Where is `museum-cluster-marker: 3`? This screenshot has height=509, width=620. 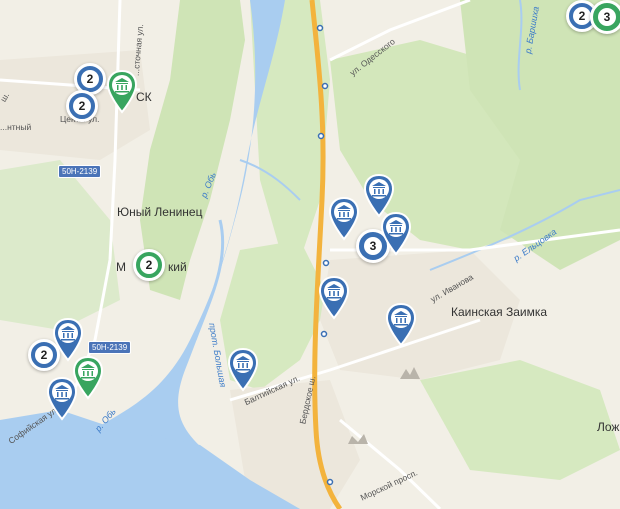
museum-cluster-marker: 3 is located at coordinates (605, 17).